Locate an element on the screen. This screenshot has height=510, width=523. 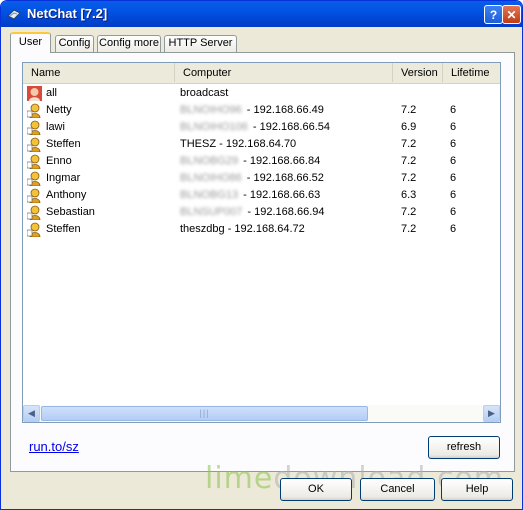
user-name: Ingmar is located at coordinates (63, 178).